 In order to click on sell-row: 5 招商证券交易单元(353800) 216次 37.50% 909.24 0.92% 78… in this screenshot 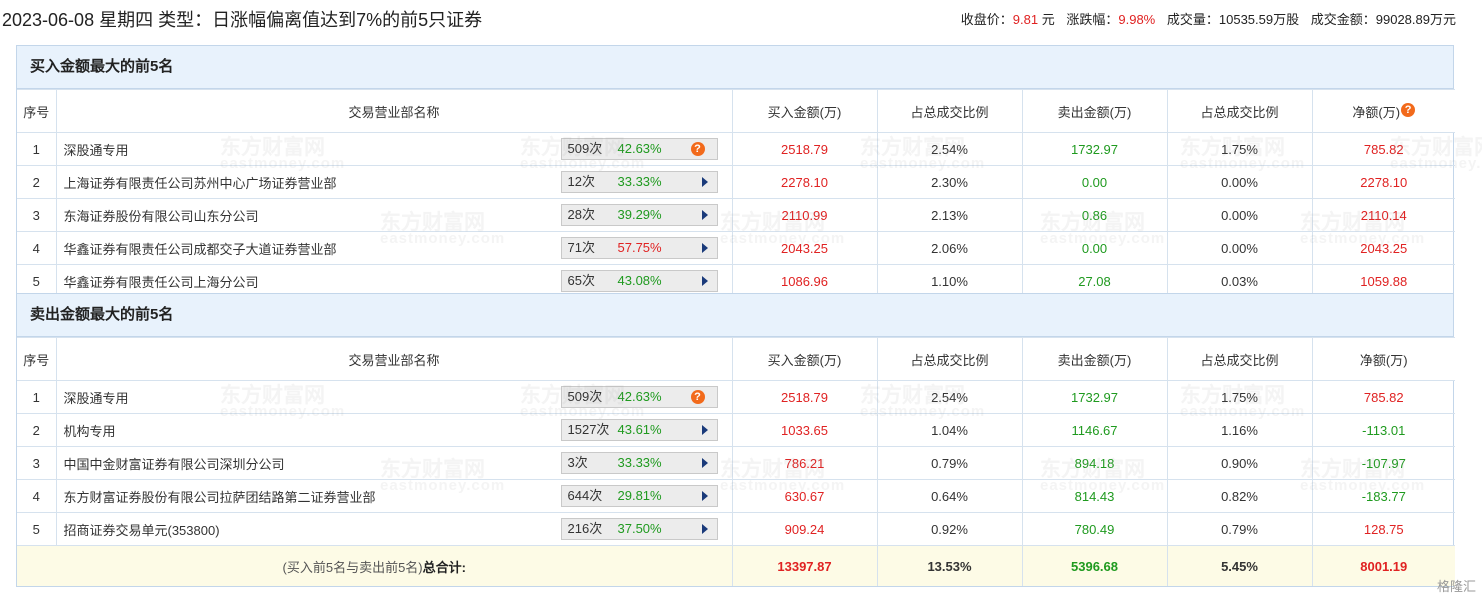, I will do `click(736, 529)`.